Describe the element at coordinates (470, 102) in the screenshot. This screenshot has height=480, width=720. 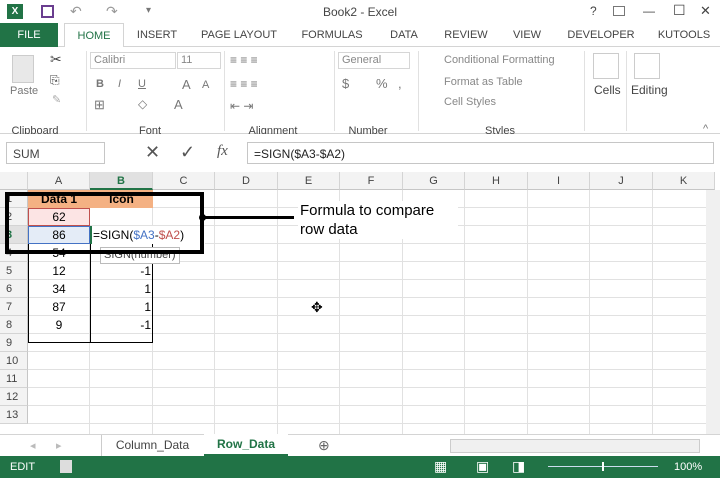
I see `cell-styles-button: Cell Styles` at that location.